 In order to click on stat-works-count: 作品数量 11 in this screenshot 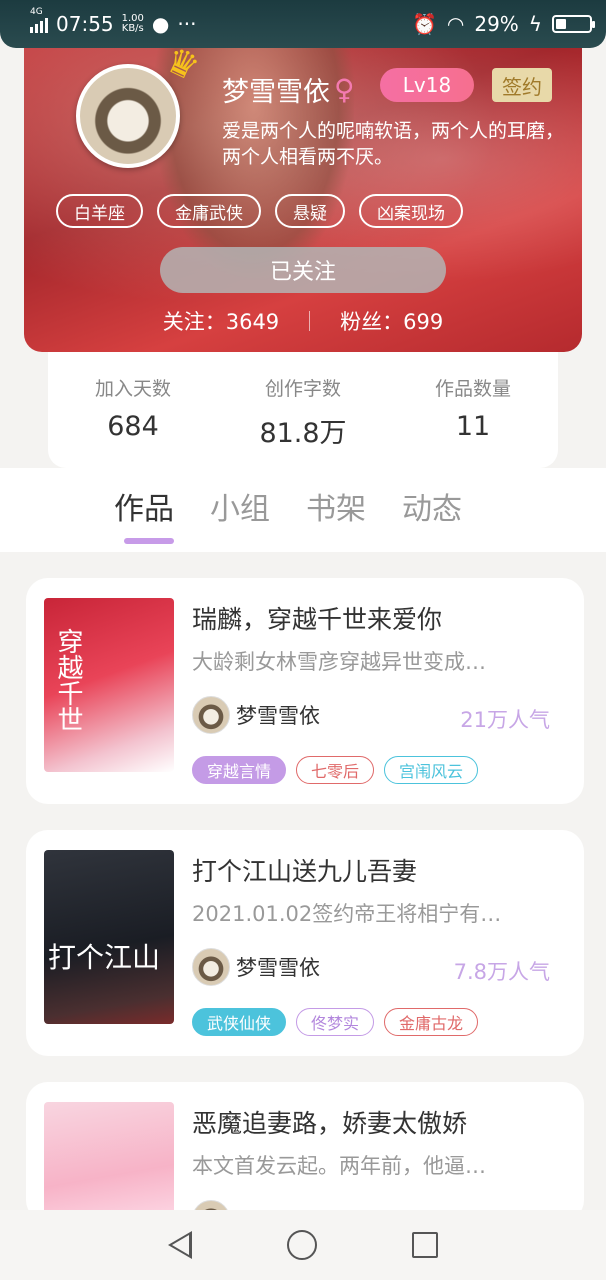, I will do `click(472, 410)`.